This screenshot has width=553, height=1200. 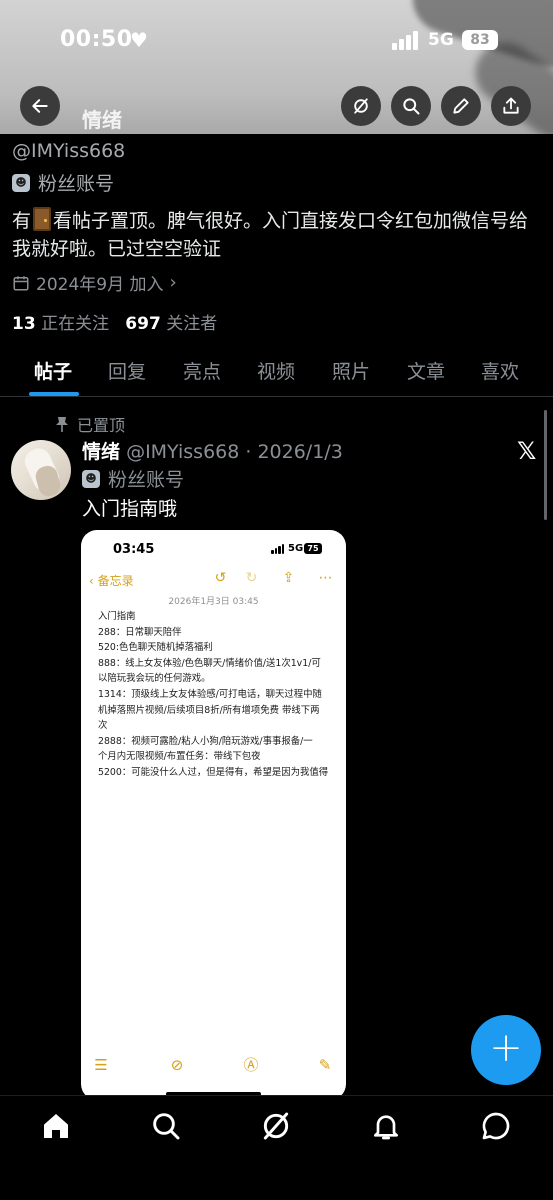 What do you see at coordinates (146, 480) in the screenshot?
I see `post-fan-label: 粉丝账号` at bounding box center [146, 480].